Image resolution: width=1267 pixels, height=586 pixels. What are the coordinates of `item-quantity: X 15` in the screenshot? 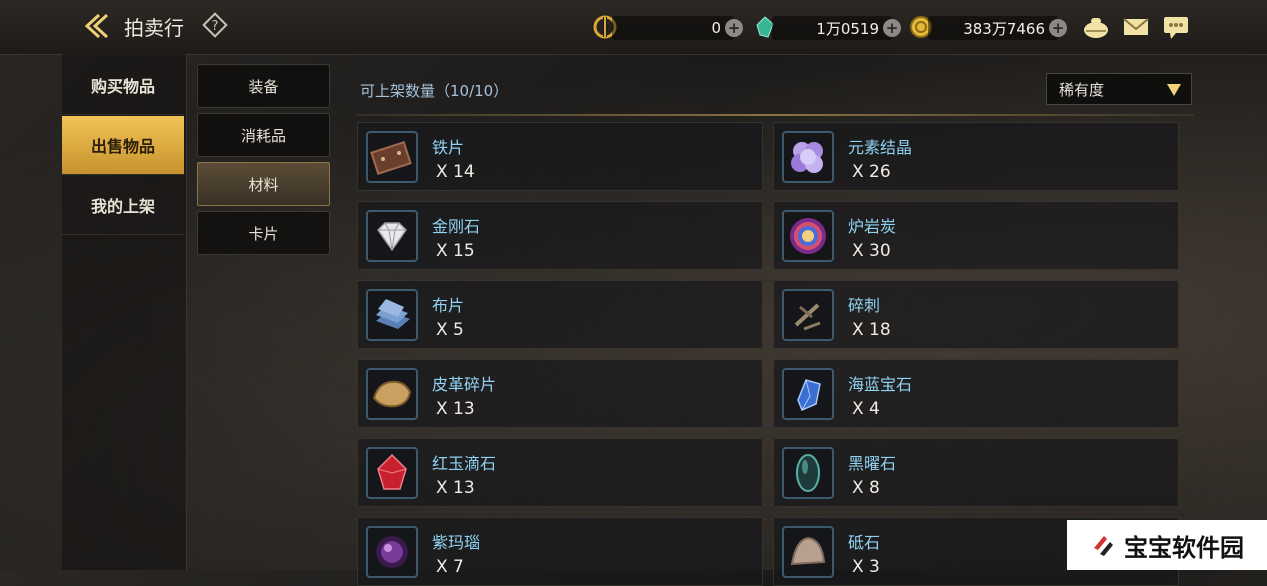 It's located at (455, 251).